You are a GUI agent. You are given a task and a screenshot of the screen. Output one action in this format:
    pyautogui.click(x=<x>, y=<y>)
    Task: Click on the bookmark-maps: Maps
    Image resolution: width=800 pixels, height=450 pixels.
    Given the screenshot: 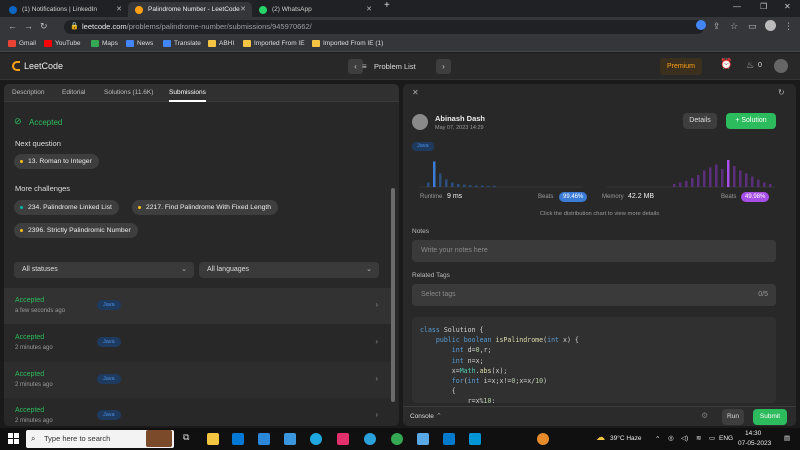 What is the action you would take?
    pyautogui.click(x=104, y=43)
    